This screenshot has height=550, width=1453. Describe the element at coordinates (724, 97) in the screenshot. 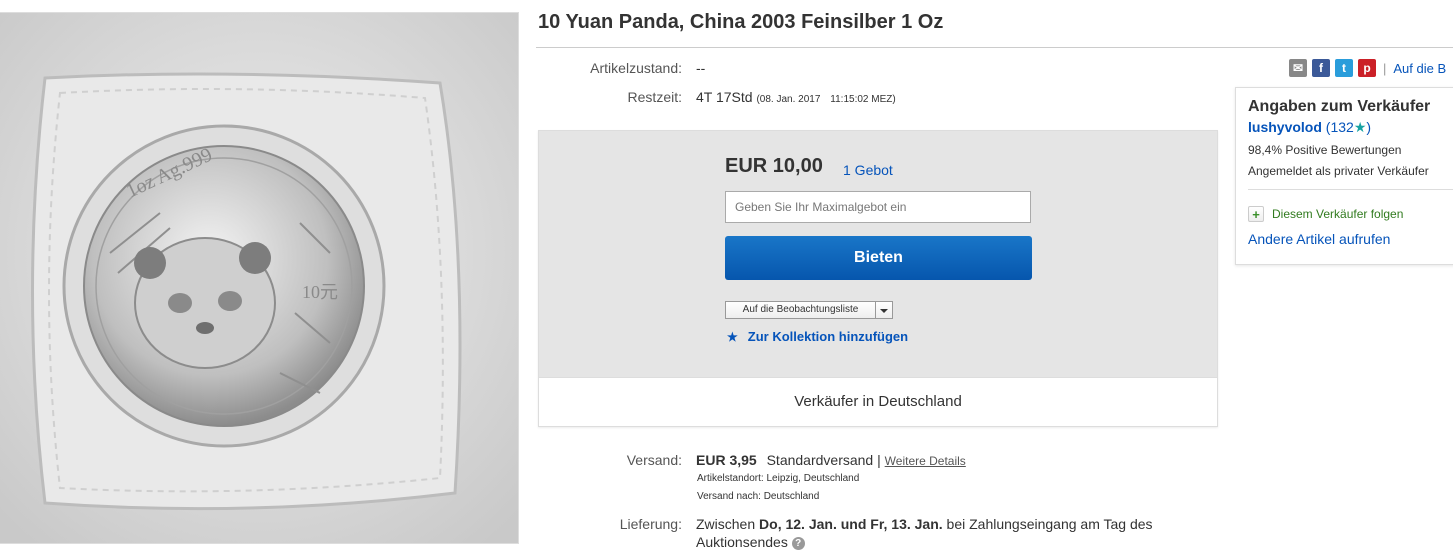

I see `time-left-value: 4T 17Std` at that location.